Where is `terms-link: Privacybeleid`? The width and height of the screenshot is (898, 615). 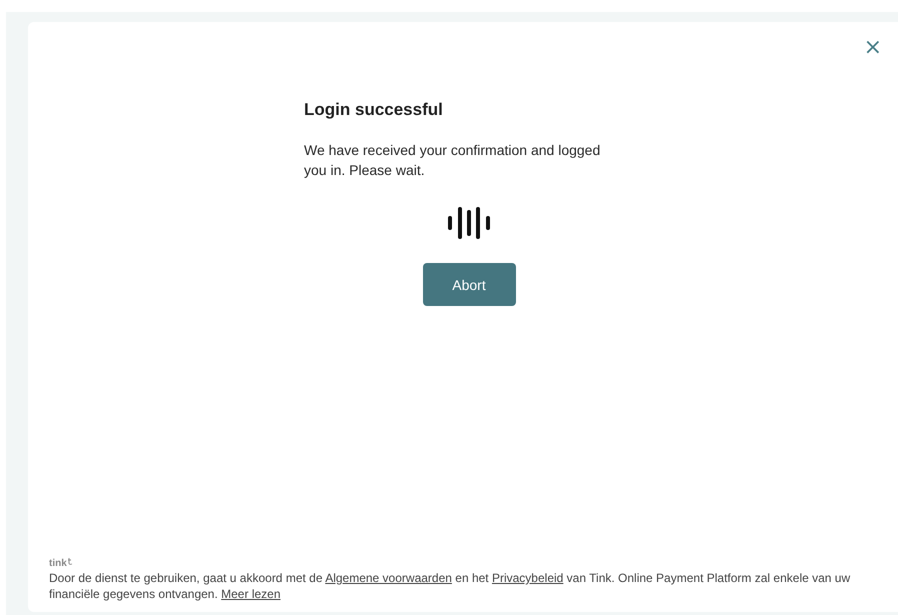 terms-link: Privacybeleid is located at coordinates (528, 578).